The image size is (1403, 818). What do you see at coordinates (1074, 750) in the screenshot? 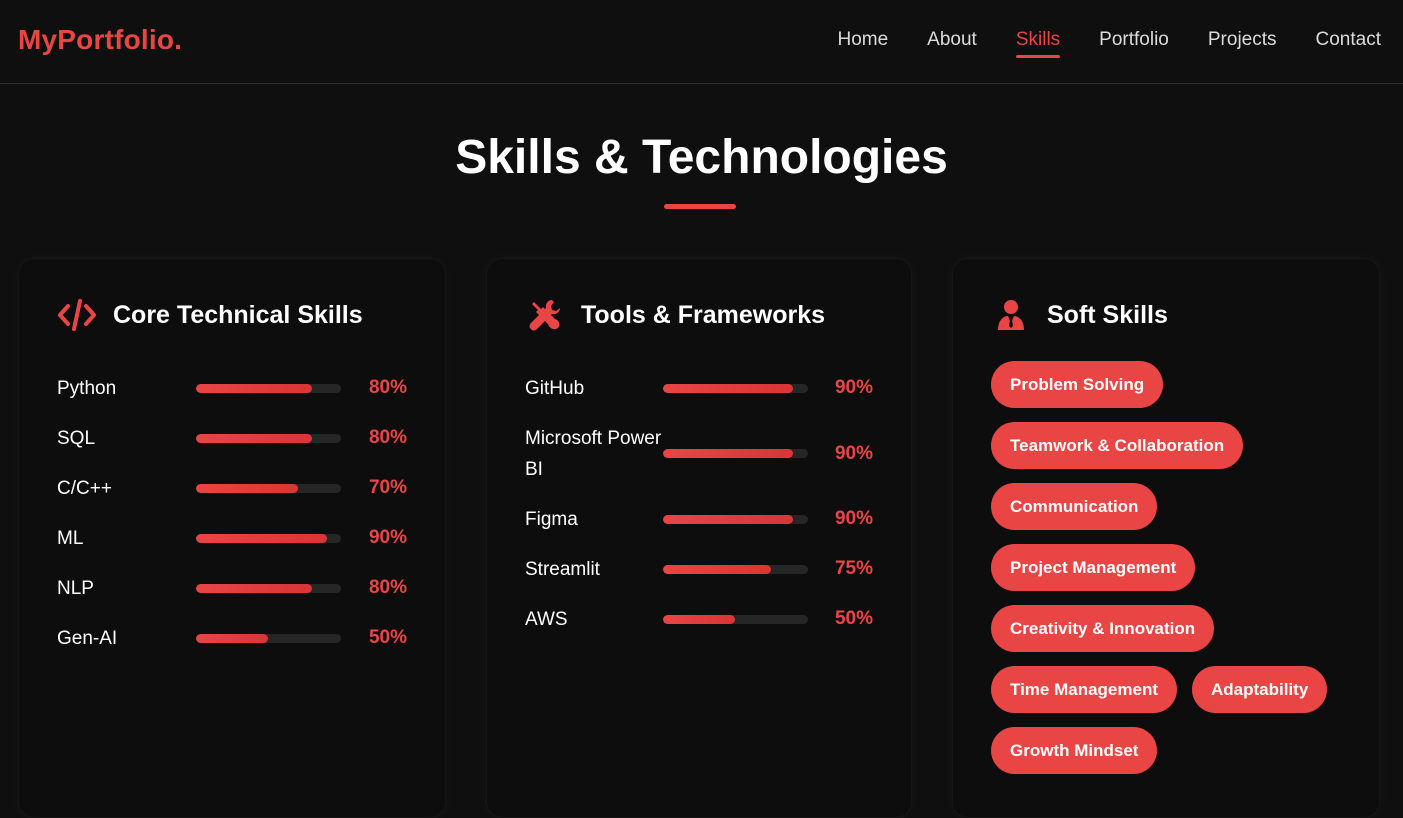
I see `soft-skill-tag: Growth Mindset` at bounding box center [1074, 750].